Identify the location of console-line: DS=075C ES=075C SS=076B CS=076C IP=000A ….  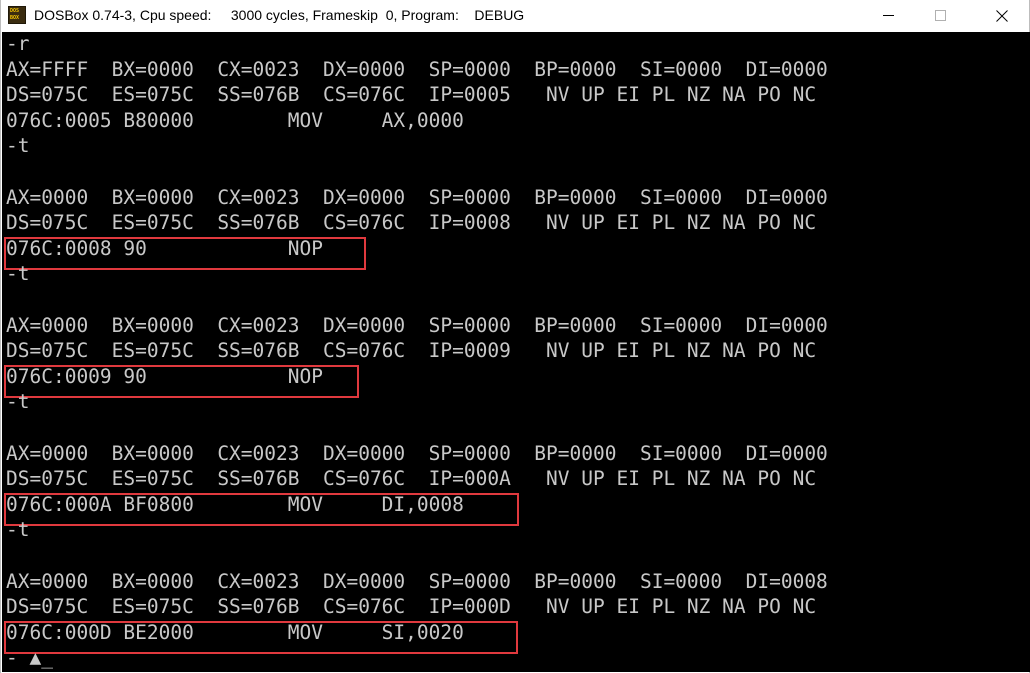
(411, 479).